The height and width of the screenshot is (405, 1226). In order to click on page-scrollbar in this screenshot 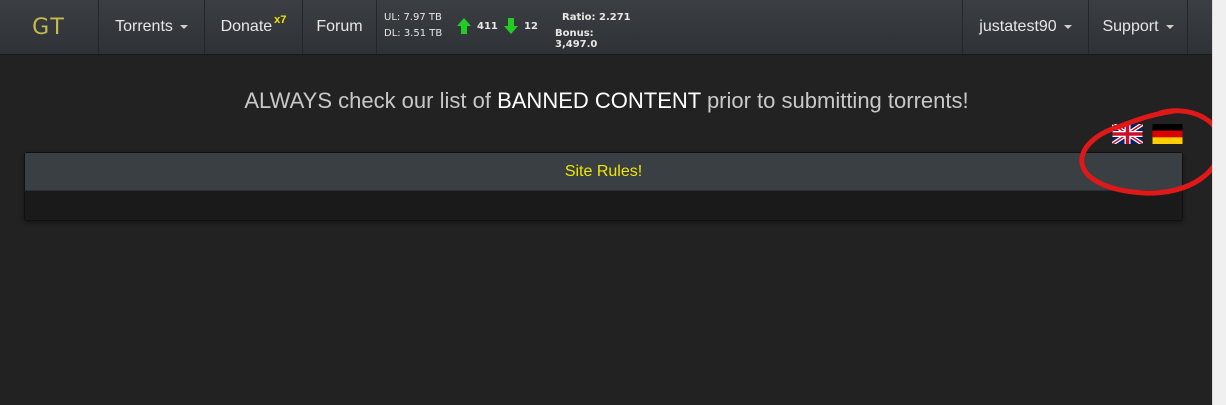, I will do `click(1219, 202)`.